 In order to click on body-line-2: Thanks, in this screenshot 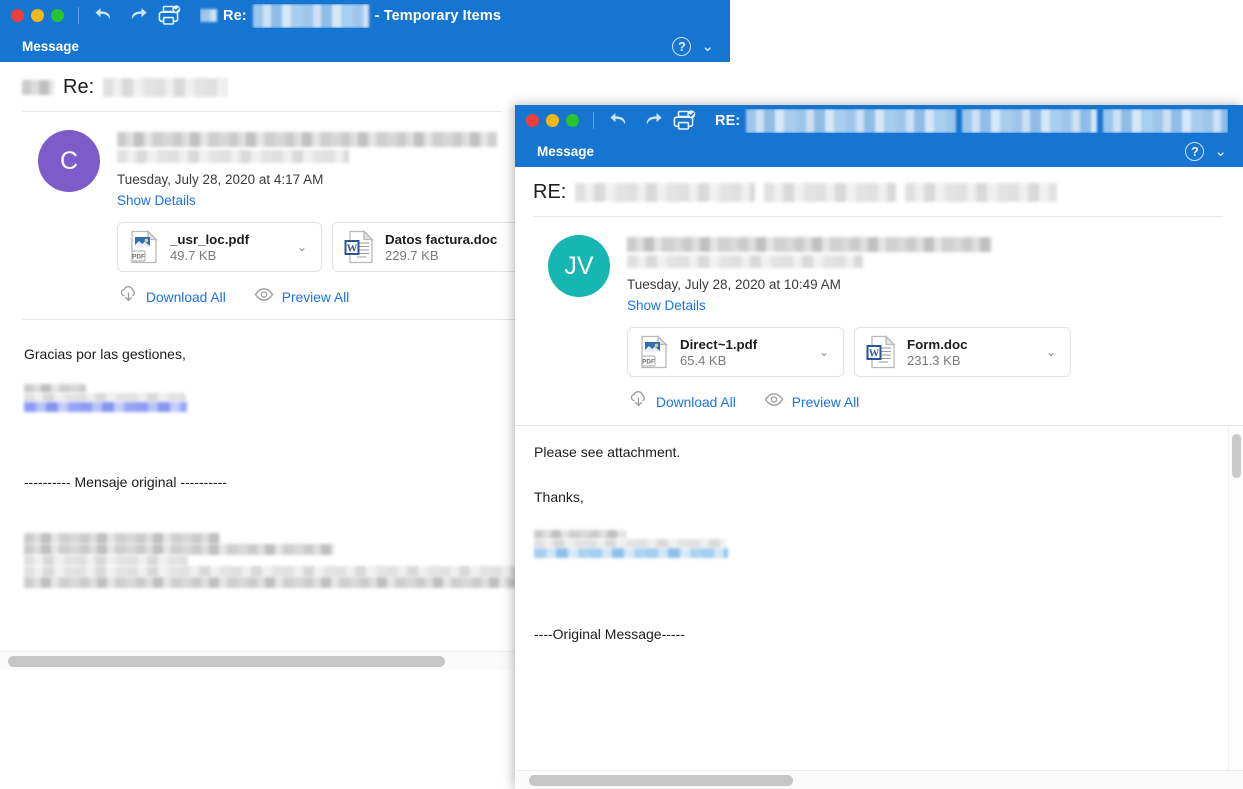, I will do `click(559, 497)`.